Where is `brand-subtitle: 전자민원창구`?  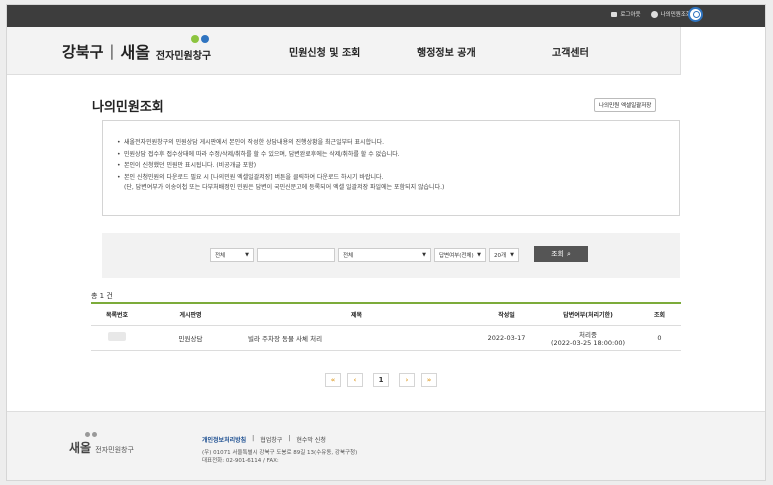
brand-subtitle: 전자민원창구 is located at coordinates (183, 56).